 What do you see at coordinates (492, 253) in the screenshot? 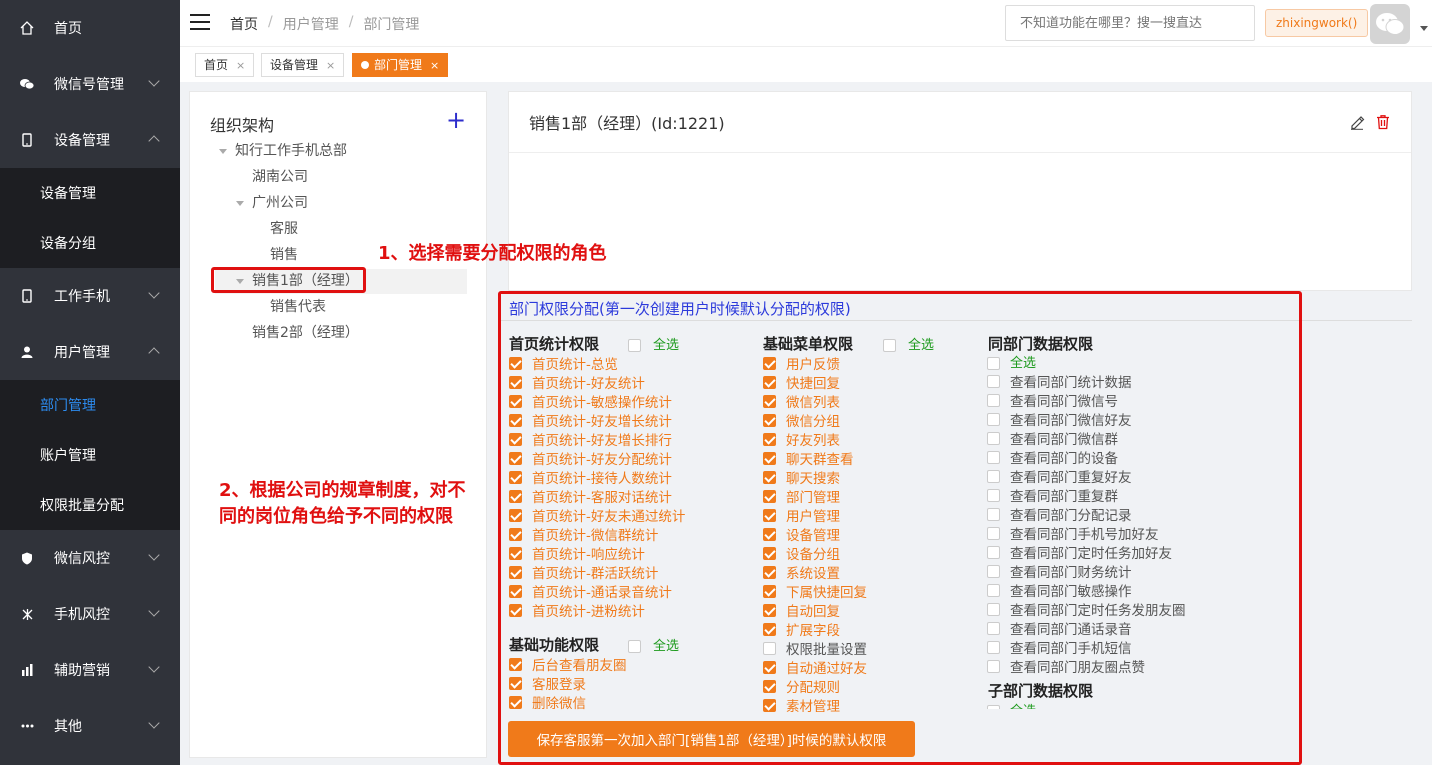
I see `annotation-step-1: 1、选择需要分配权限的角色` at bounding box center [492, 253].